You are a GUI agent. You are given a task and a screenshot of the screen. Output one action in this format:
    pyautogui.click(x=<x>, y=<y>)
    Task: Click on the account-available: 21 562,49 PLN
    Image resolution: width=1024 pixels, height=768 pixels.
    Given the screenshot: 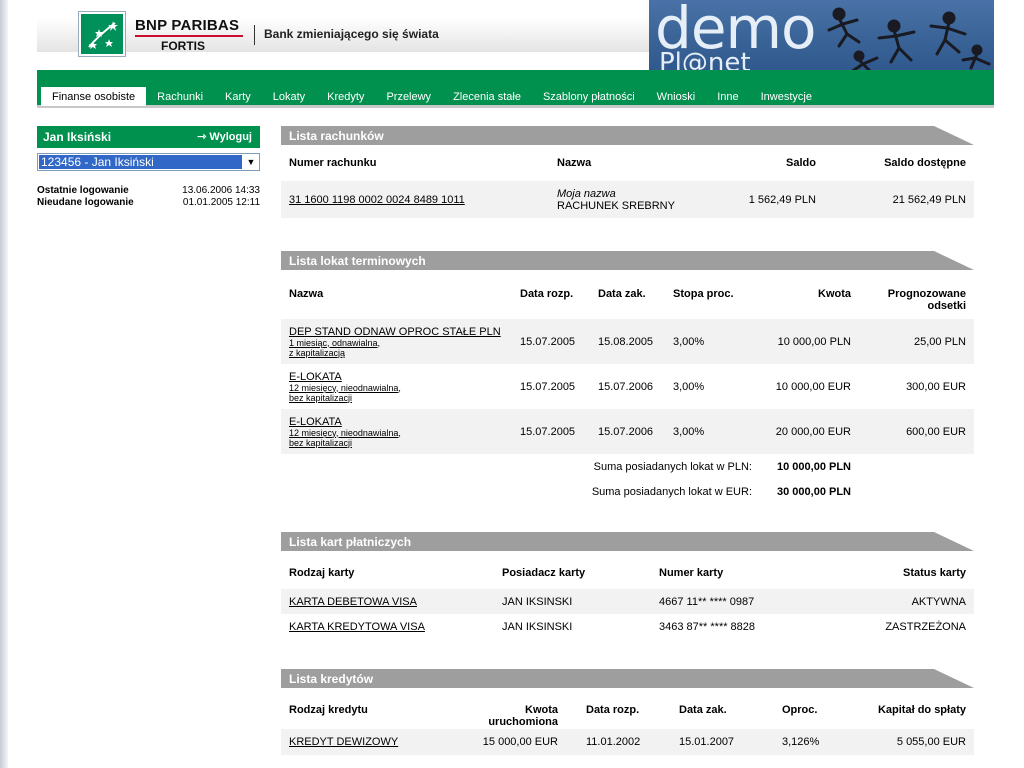 What is the action you would take?
    pyautogui.click(x=899, y=199)
    